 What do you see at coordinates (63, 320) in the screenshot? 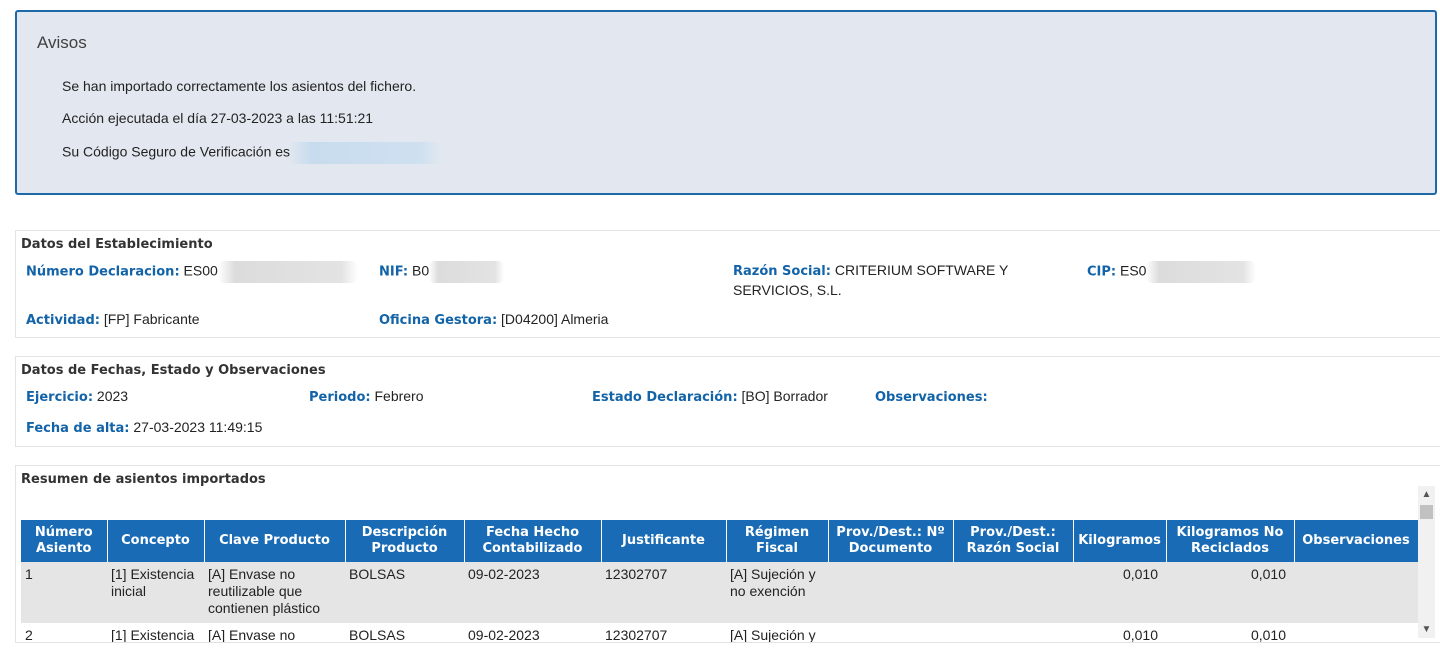
I see `label-actividad: Actividad:` at bounding box center [63, 320].